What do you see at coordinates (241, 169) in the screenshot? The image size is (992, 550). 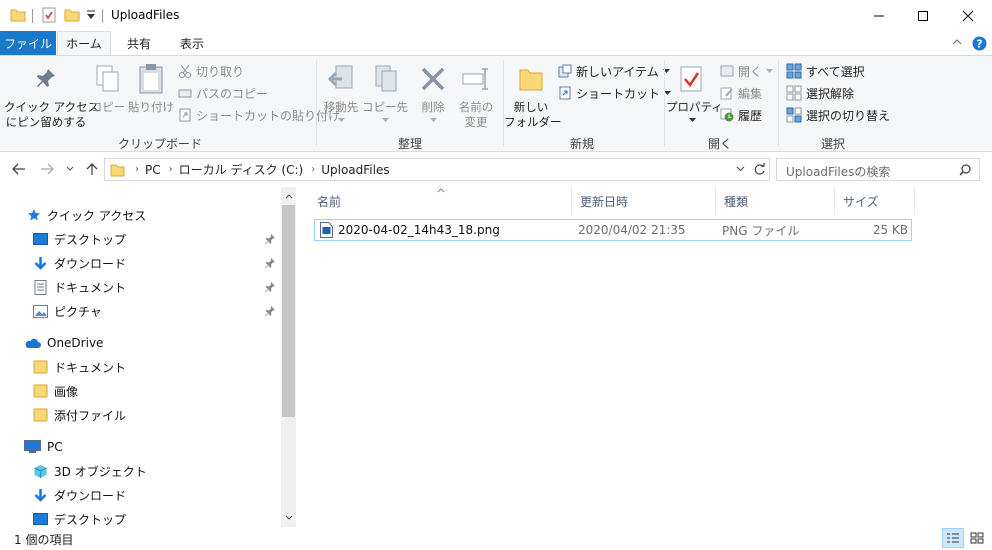 I see `breadcrumb-local-disk: ローカル ディスク (C:)` at bounding box center [241, 169].